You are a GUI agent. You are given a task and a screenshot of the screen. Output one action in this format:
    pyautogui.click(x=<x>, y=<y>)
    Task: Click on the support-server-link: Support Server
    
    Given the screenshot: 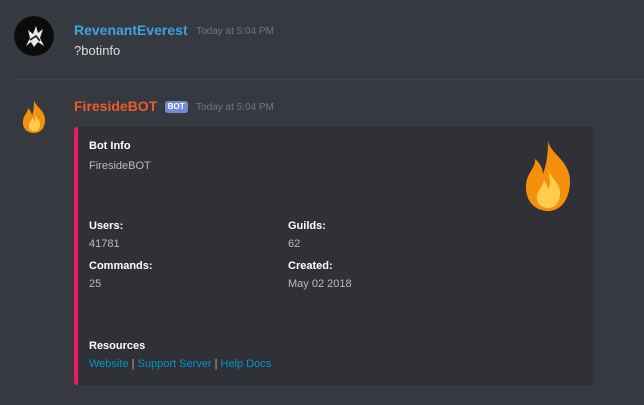 What is the action you would take?
    pyautogui.click(x=175, y=364)
    